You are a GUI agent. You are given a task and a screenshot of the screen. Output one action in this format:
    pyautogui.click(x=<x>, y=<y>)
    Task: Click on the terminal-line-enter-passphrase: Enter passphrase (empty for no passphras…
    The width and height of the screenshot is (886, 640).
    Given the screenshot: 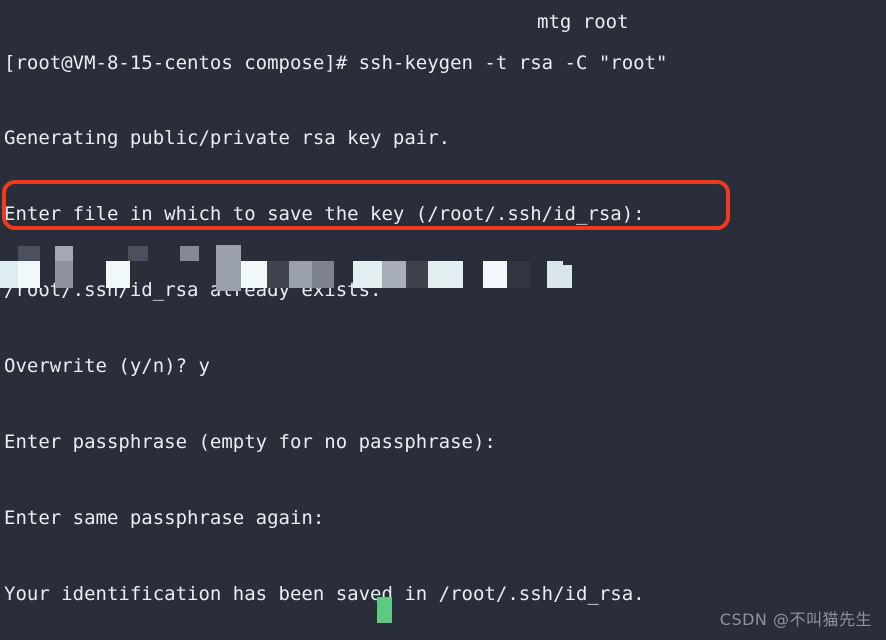 What is the action you would take?
    pyautogui.click(x=250, y=442)
    